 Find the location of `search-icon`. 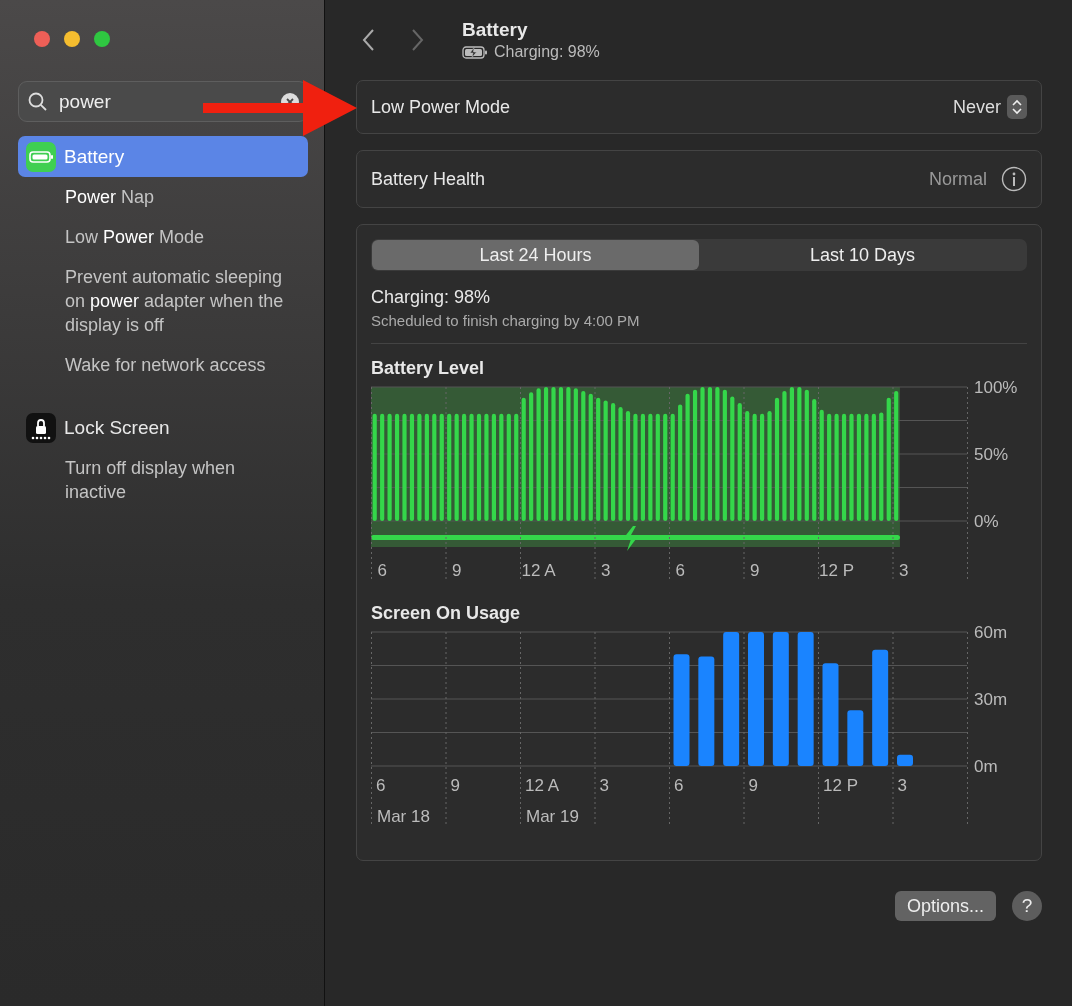

search-icon is located at coordinates (38, 102).